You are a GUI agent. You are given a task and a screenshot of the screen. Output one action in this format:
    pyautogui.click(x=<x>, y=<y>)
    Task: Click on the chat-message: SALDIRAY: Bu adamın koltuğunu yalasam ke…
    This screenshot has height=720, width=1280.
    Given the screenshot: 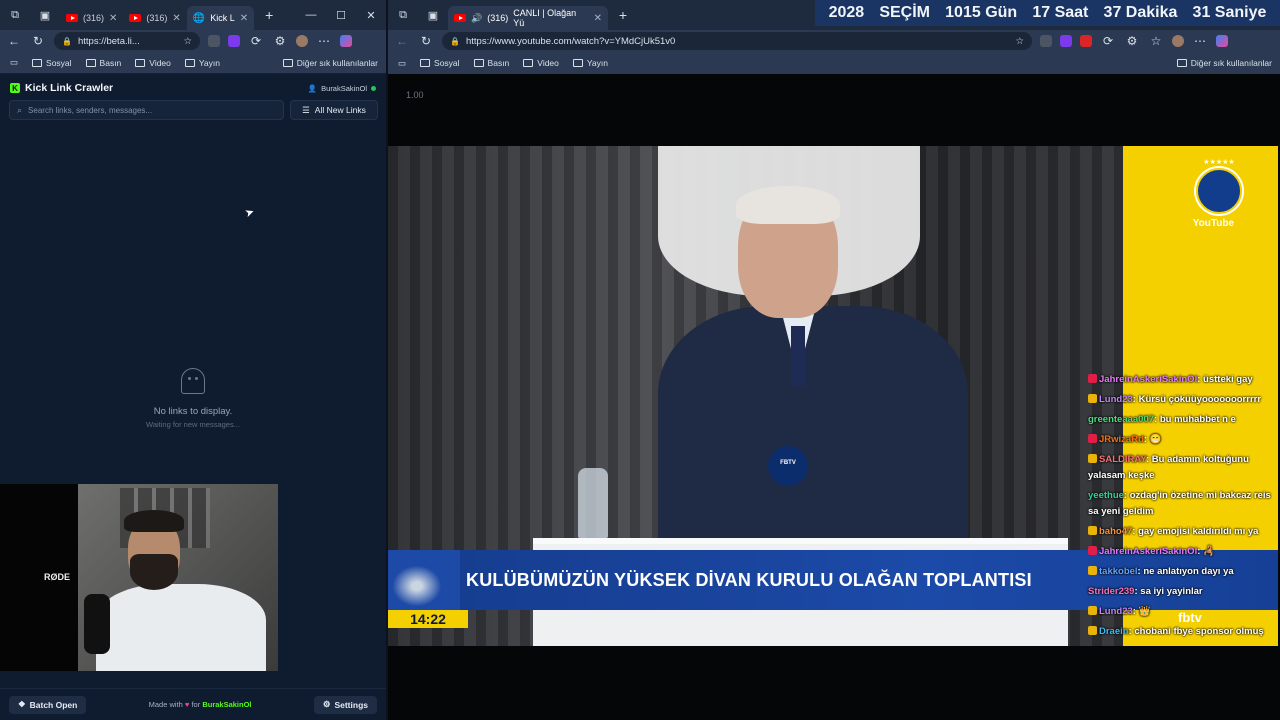 What is the action you would take?
    pyautogui.click(x=1183, y=468)
    